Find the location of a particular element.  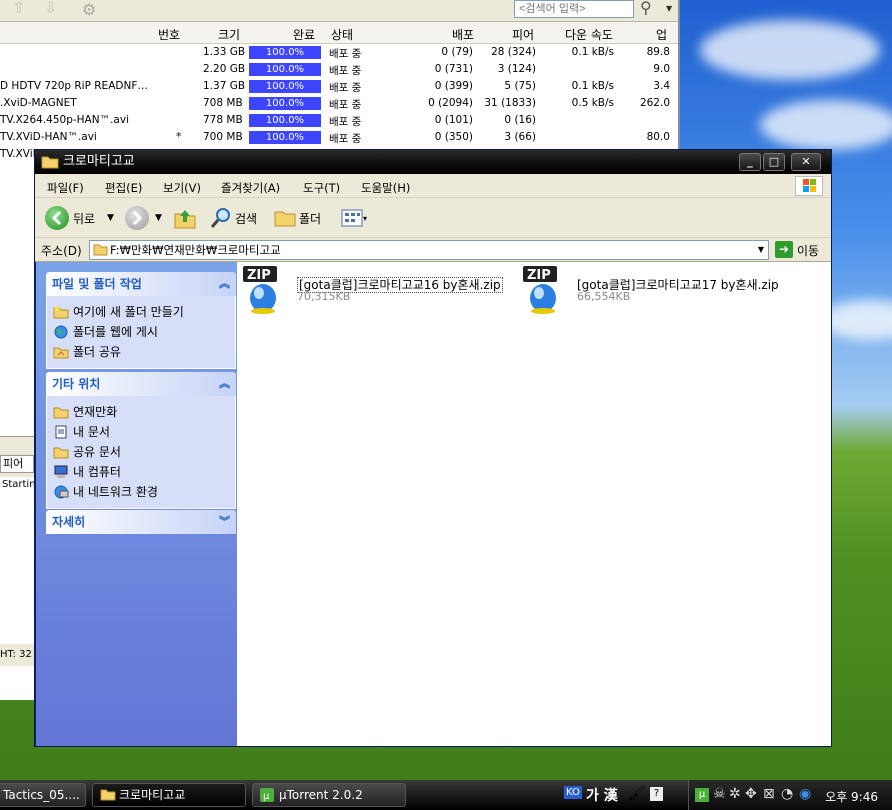

menu-favorites: 즐겨찾기(A) is located at coordinates (250, 188).